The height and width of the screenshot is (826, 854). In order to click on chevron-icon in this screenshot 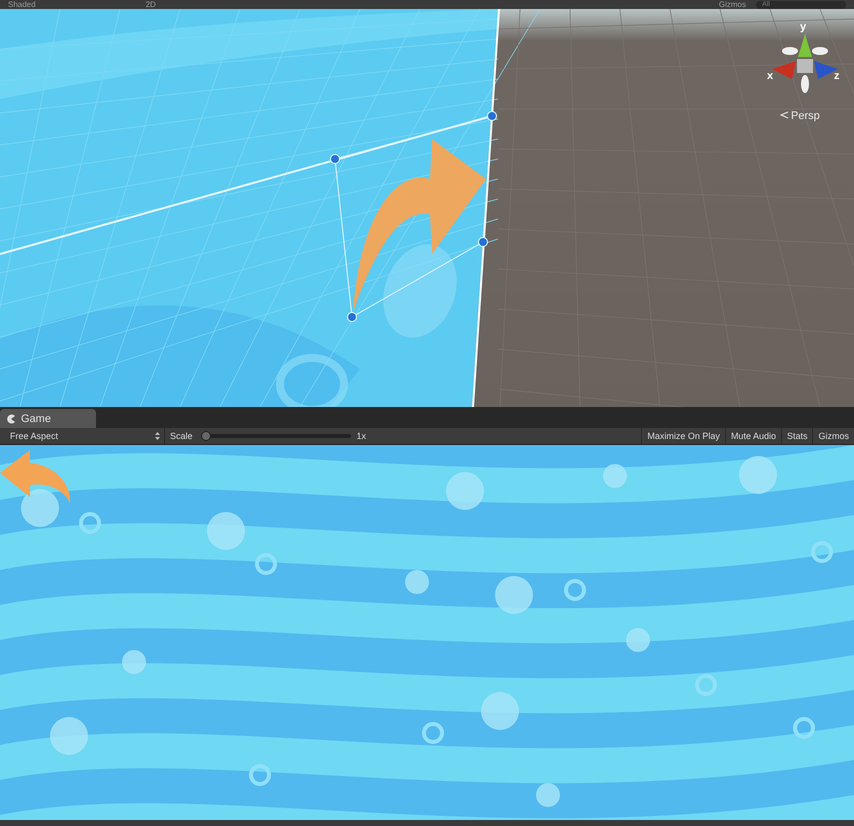, I will do `click(784, 115)`.